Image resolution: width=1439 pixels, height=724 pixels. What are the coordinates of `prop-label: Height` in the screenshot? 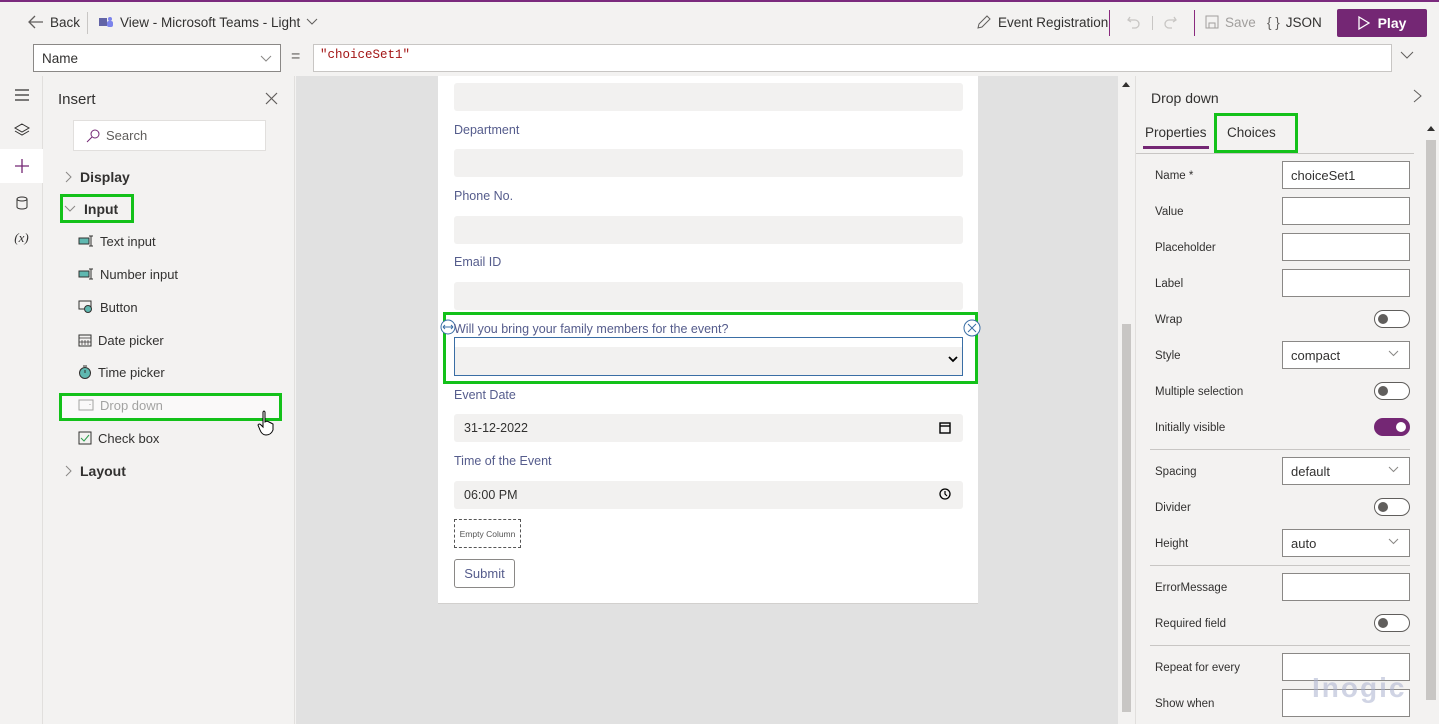 It's located at (1172, 544).